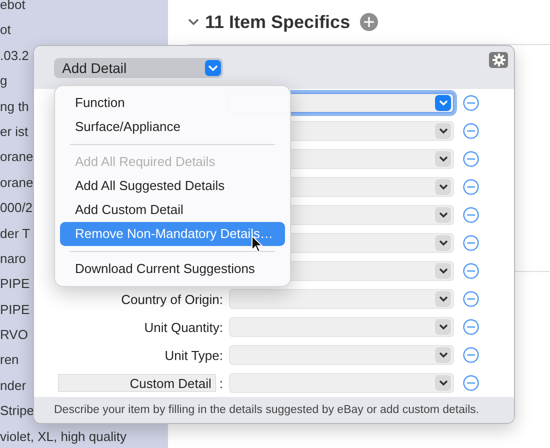  I want to click on label-field: Custom Detail, so click(137, 383).